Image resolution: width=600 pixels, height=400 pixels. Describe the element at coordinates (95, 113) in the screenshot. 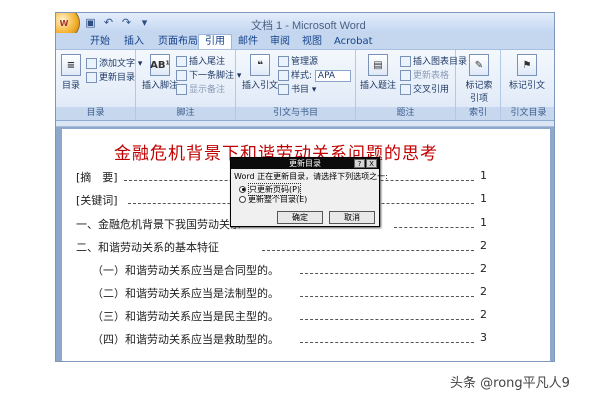

I see `group-label-toc: 目录` at that location.